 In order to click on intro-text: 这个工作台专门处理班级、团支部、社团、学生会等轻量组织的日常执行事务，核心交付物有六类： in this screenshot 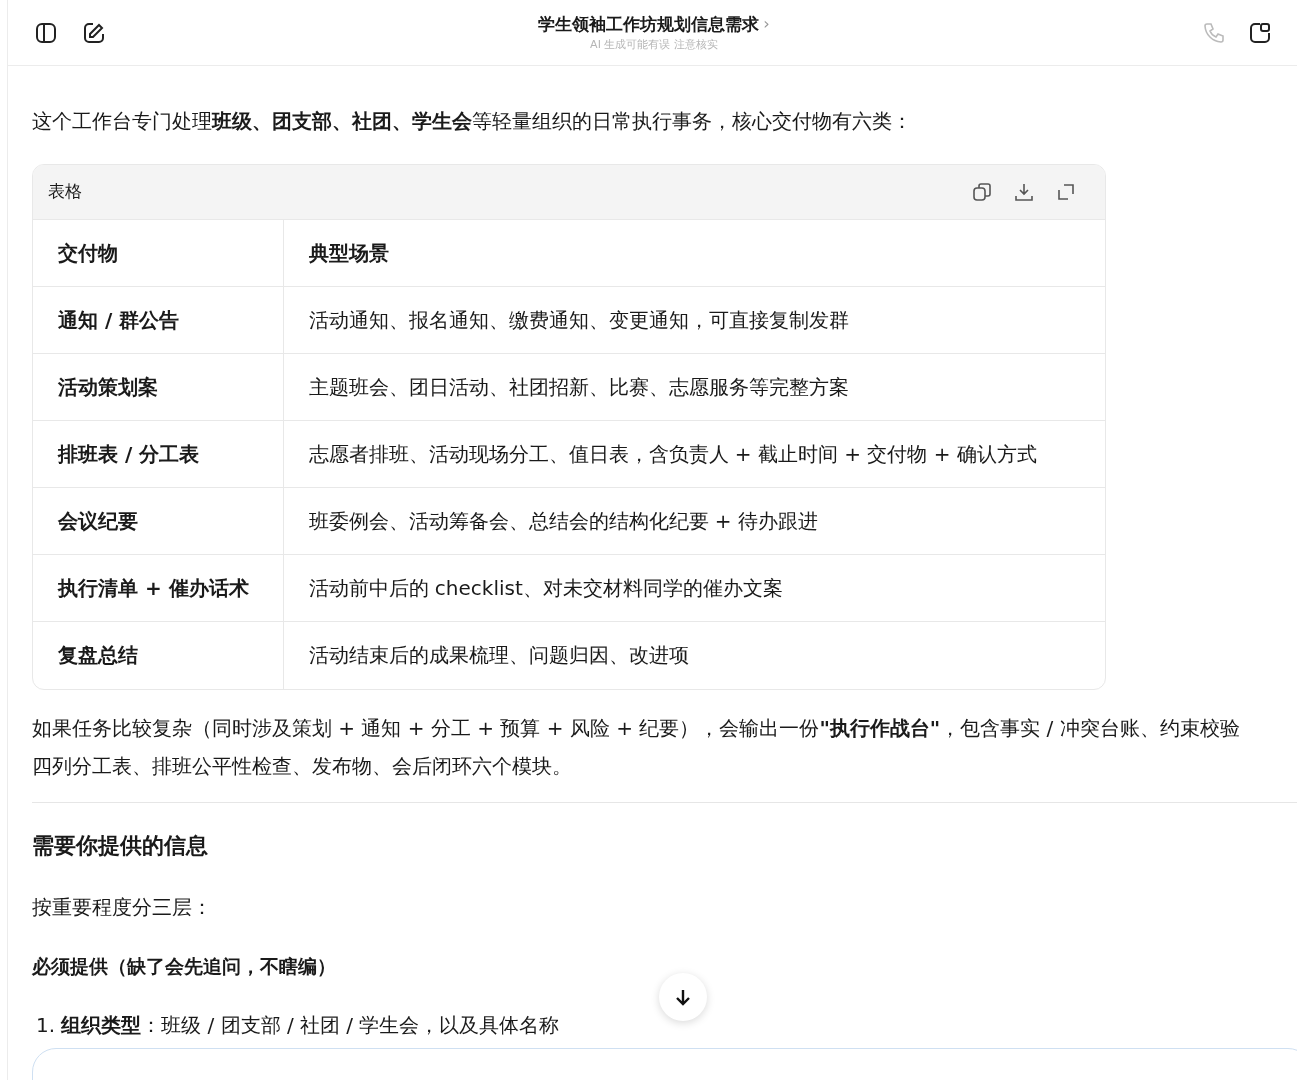, I will do `click(472, 121)`.